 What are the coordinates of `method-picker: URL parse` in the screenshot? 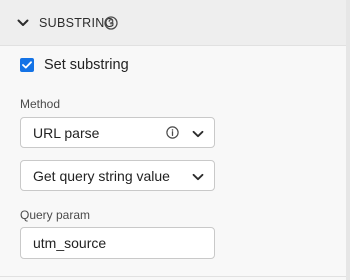 It's located at (117, 132).